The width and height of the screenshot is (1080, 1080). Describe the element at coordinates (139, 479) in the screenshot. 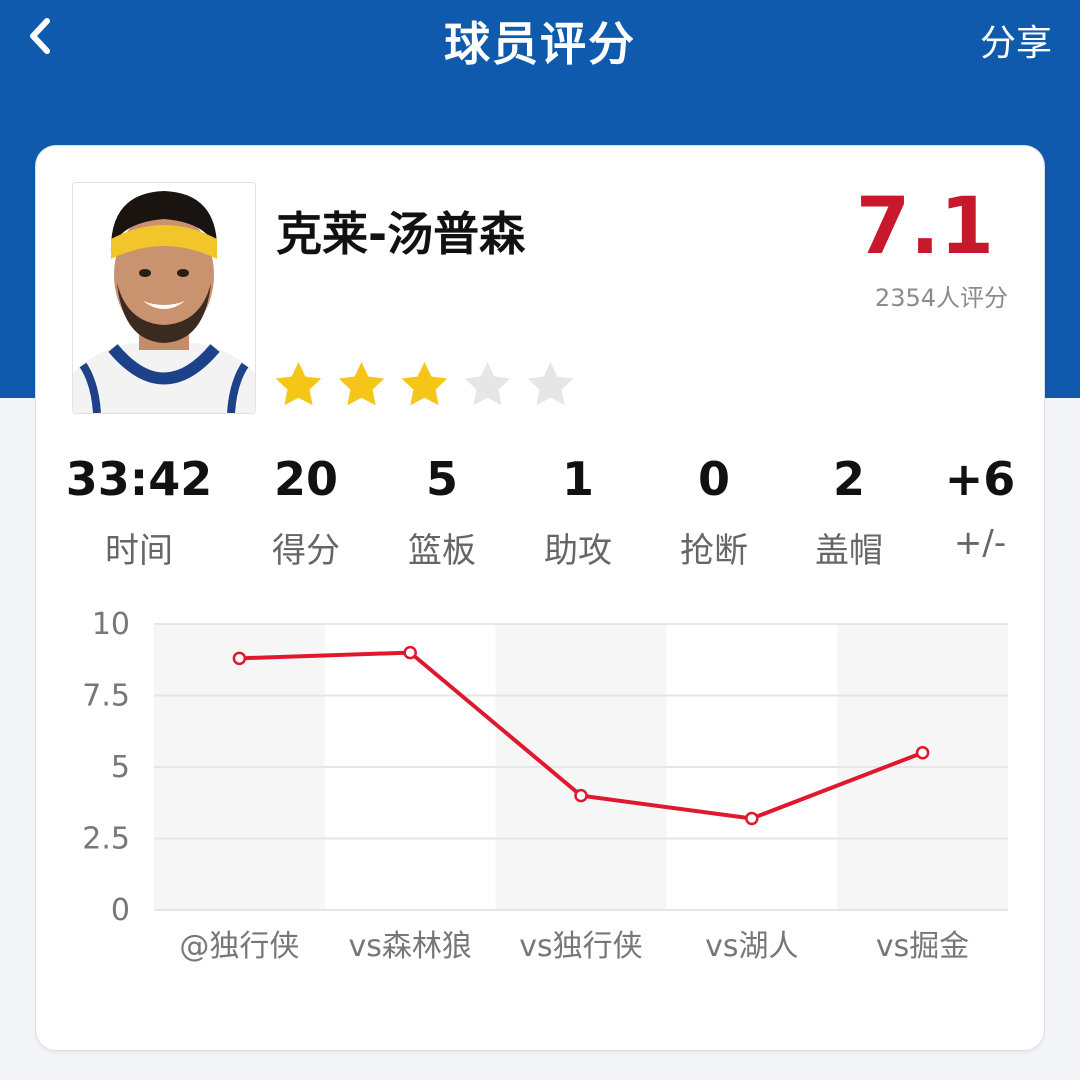

I see `stat-value: 33:42` at that location.